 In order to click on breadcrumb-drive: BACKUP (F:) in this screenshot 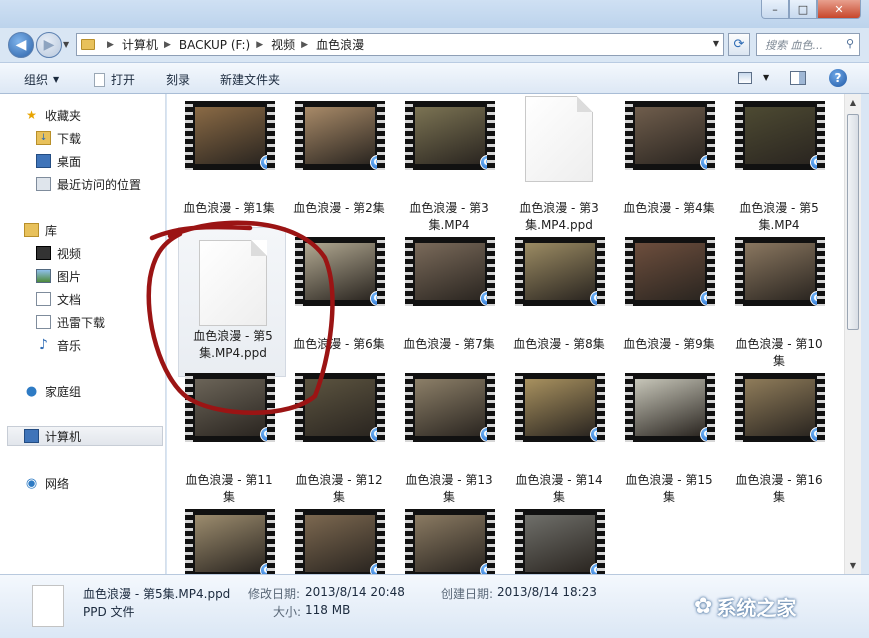, I will do `click(214, 45)`.